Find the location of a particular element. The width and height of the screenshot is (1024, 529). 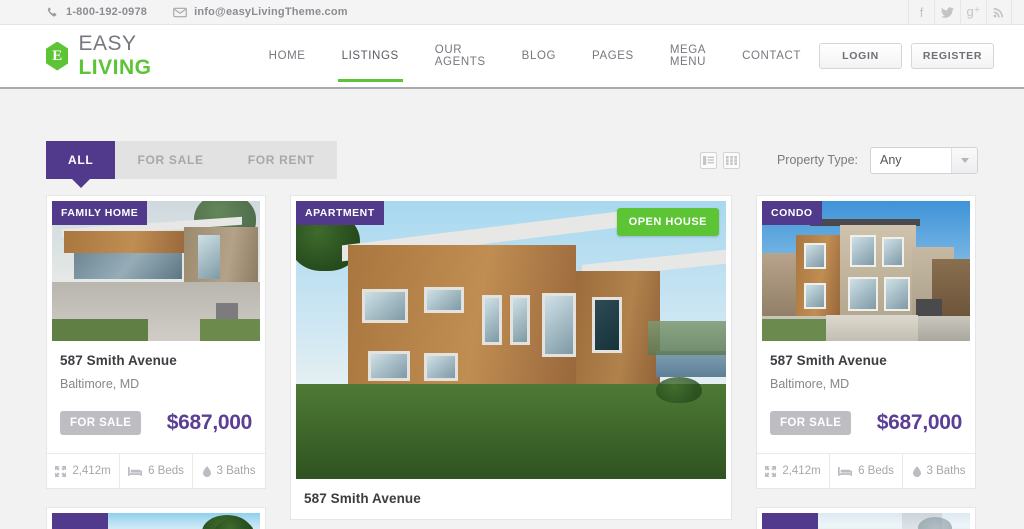

nav-item-contact: CONTACT is located at coordinates (771, 56).